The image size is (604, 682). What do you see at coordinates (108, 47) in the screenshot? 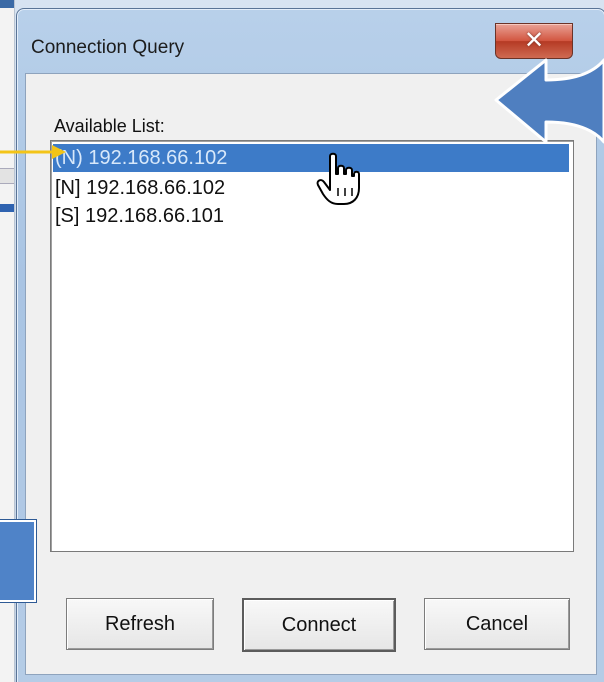
I see `dialog-title: Connection Query` at bounding box center [108, 47].